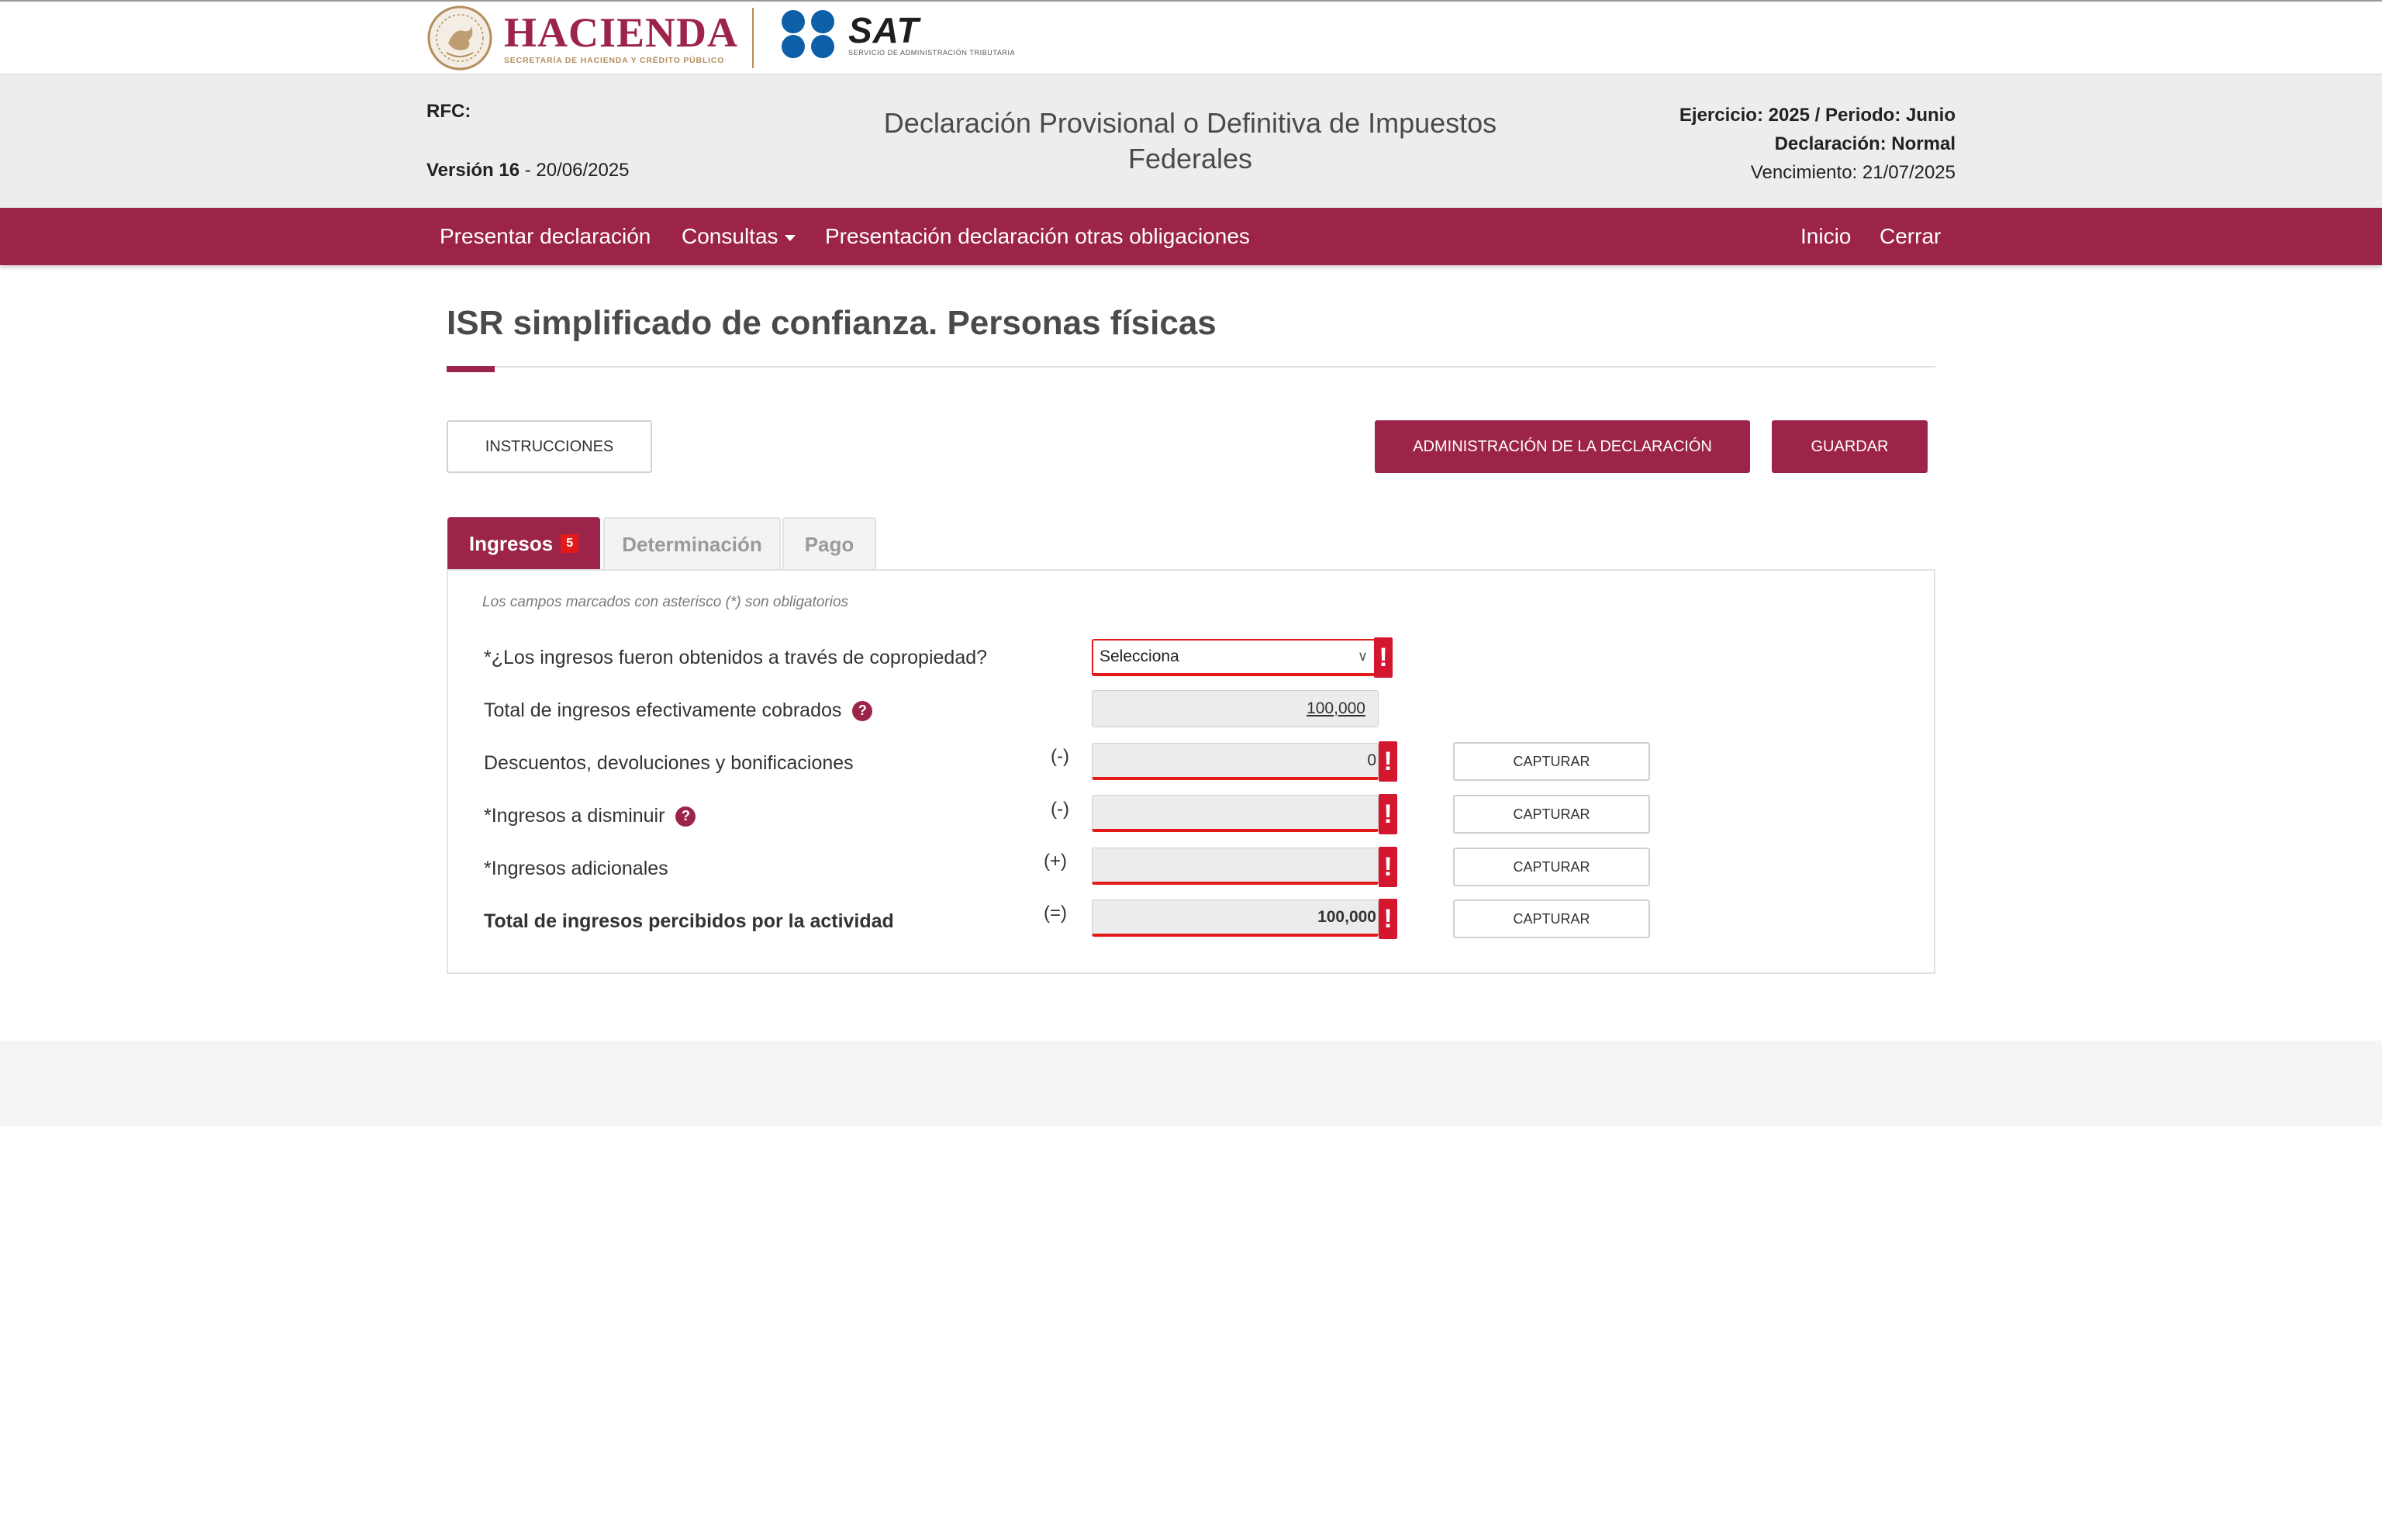  Describe the element at coordinates (574, 816) in the screenshot. I see `disminuir-label: *Ingresos a disminuir` at that location.